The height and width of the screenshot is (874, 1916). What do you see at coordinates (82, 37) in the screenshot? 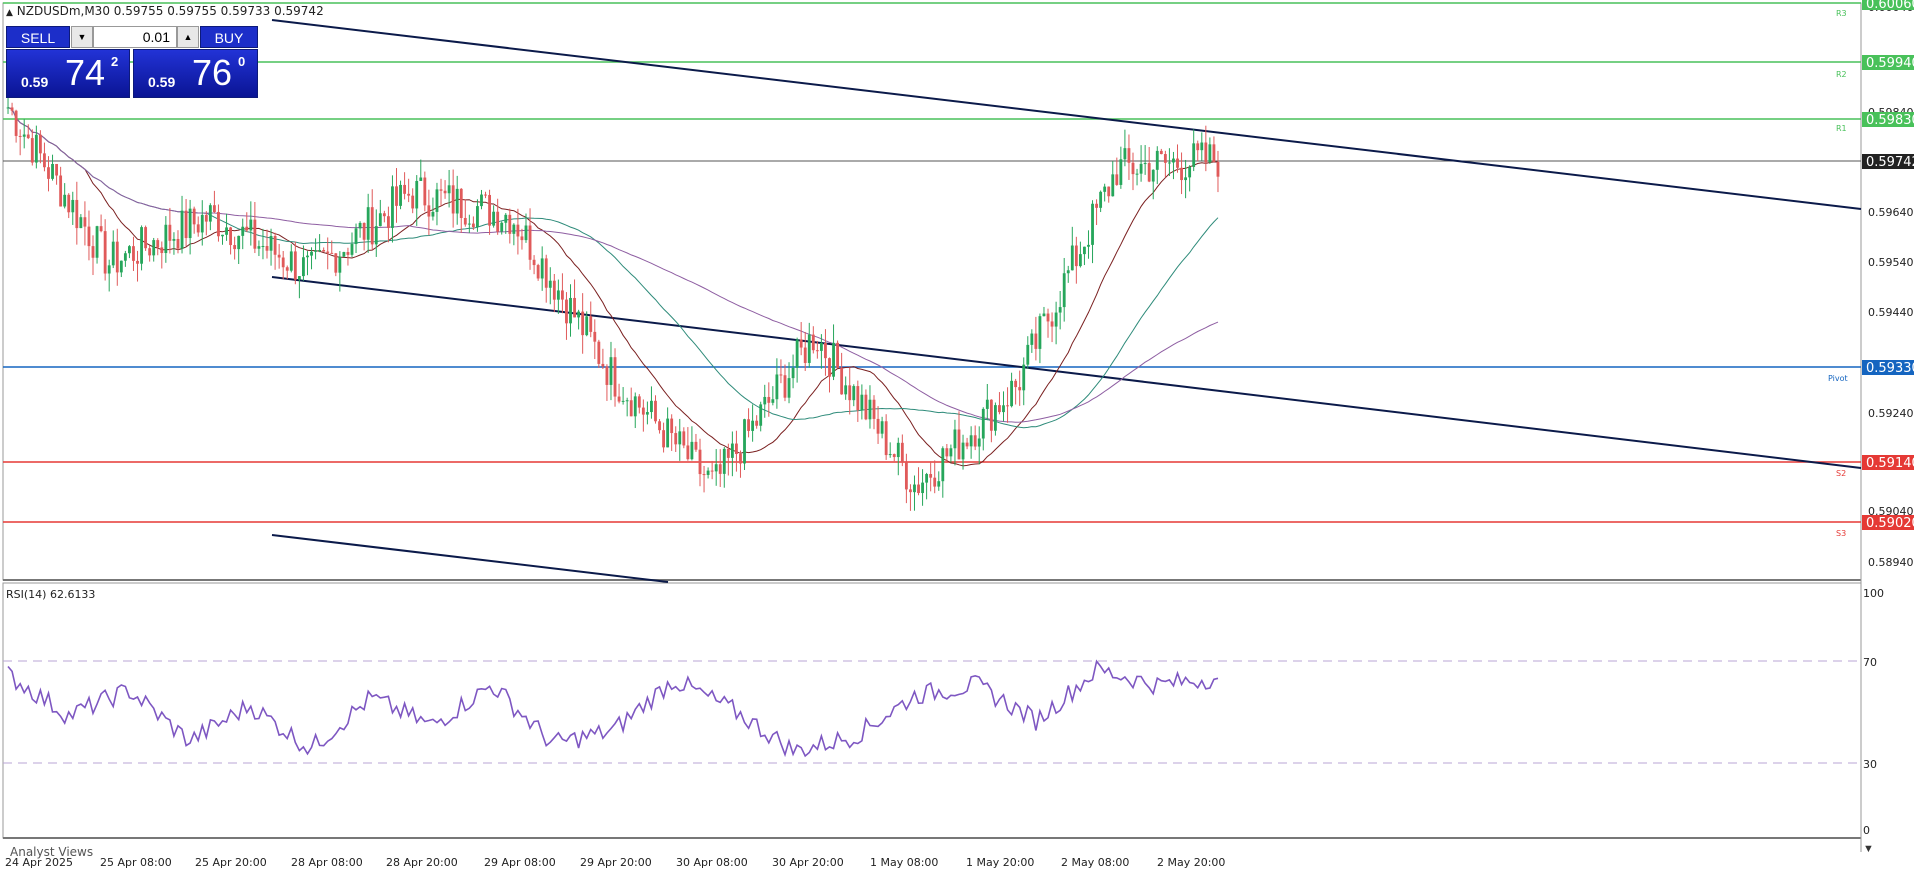
I see `chevron-down-icon: ▼` at bounding box center [82, 37].